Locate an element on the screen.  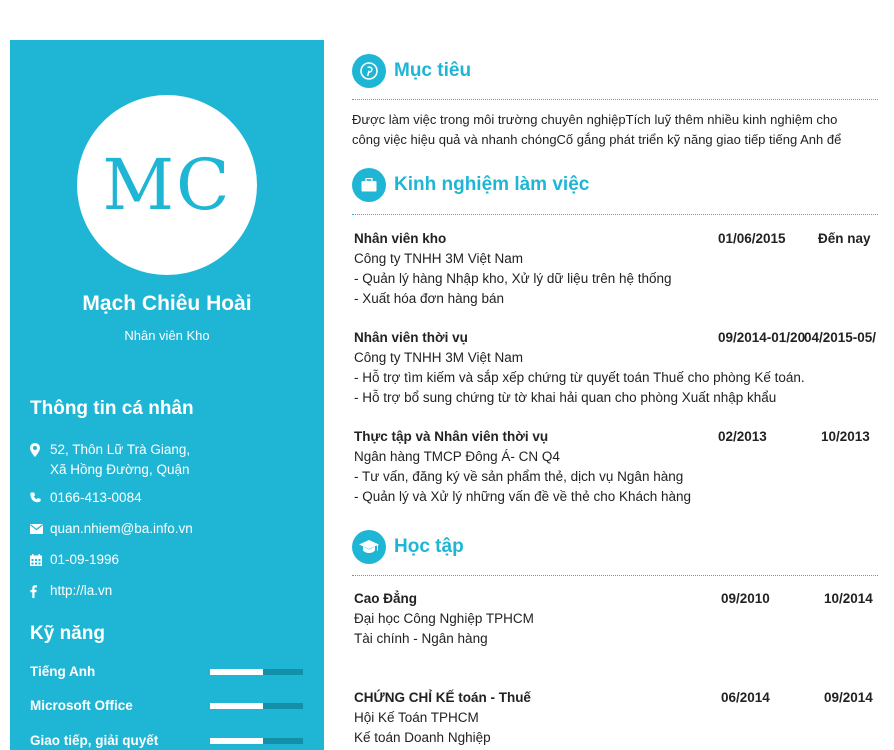
phone-row: 0166-413-0084 is located at coordinates (86, 498).